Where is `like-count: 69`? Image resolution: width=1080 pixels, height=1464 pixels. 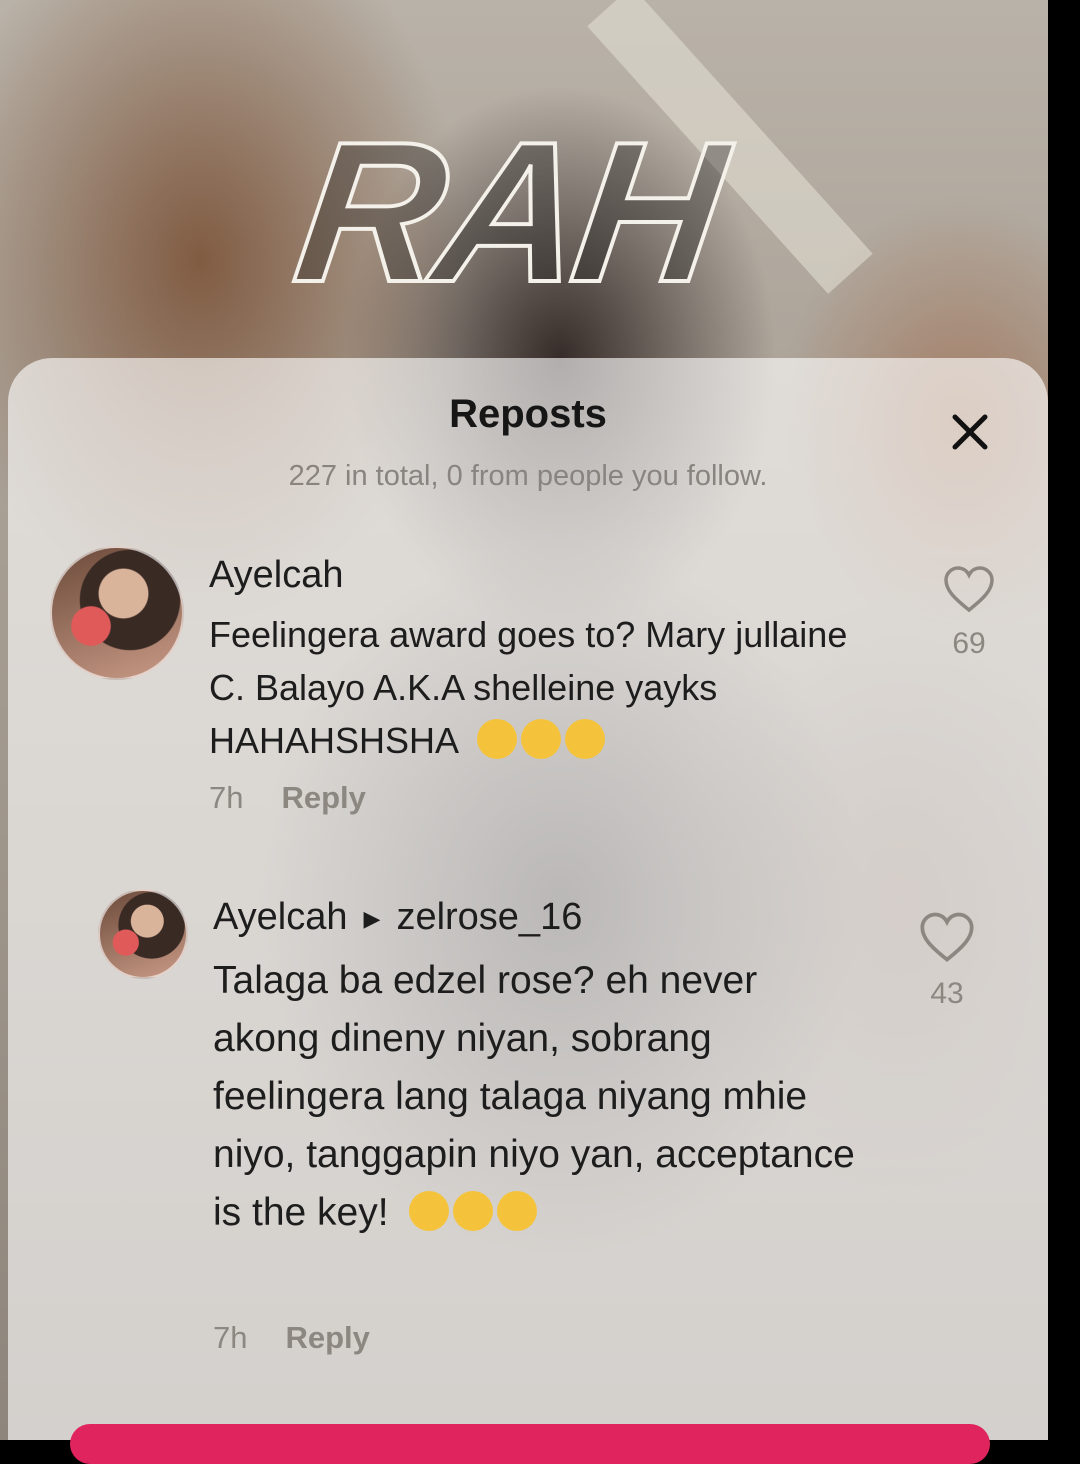 like-count: 69 is located at coordinates (969, 643).